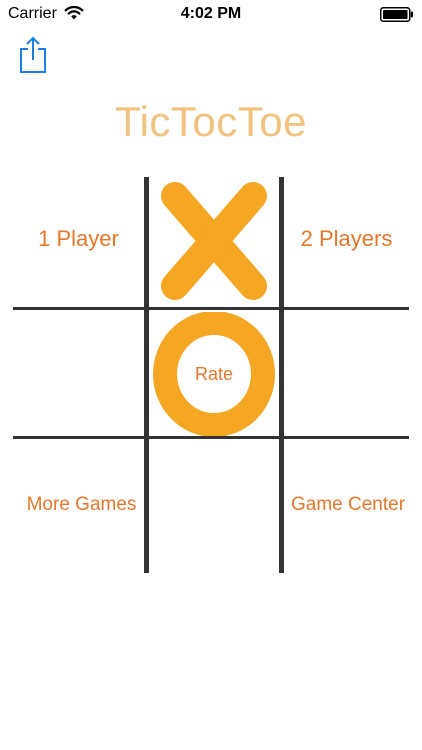 This screenshot has width=422, height=750. I want to click on x-mark-icon, so click(214, 241).